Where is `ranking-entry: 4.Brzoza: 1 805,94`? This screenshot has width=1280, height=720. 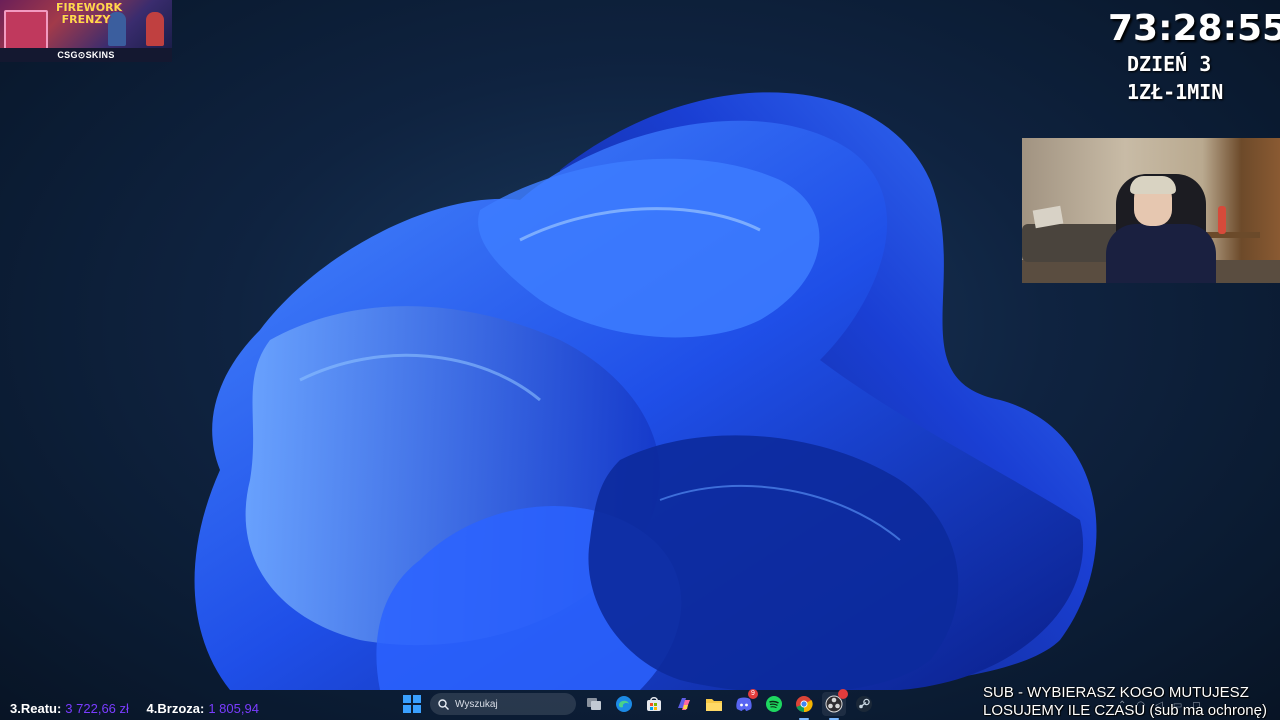
ranking-entry: 4.Brzoza: 1 805,94 is located at coordinates (203, 708).